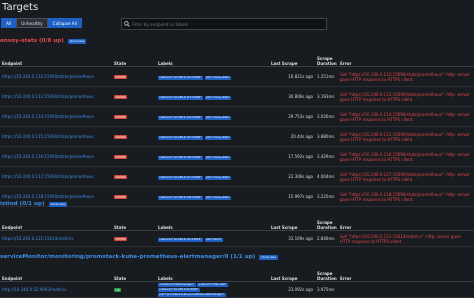  What do you see at coordinates (22, 204) in the screenshot?
I see `pool-title: istiod (0/1 up)` at bounding box center [22, 204].